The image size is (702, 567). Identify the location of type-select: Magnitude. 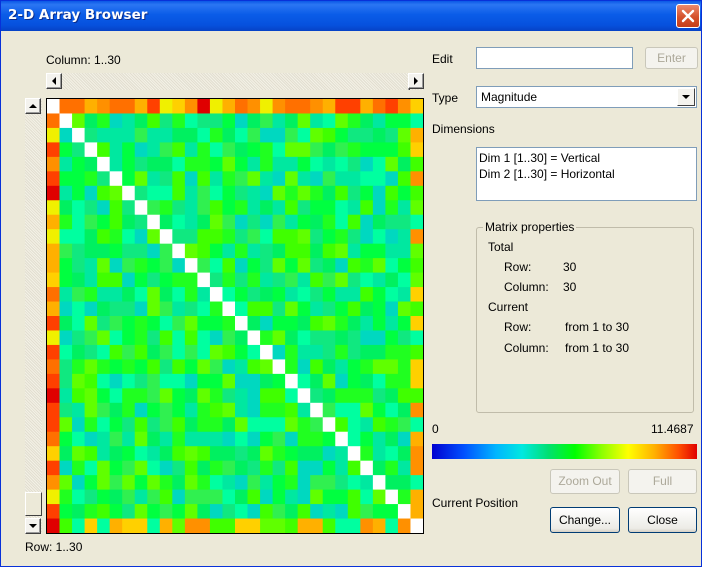
(586, 97).